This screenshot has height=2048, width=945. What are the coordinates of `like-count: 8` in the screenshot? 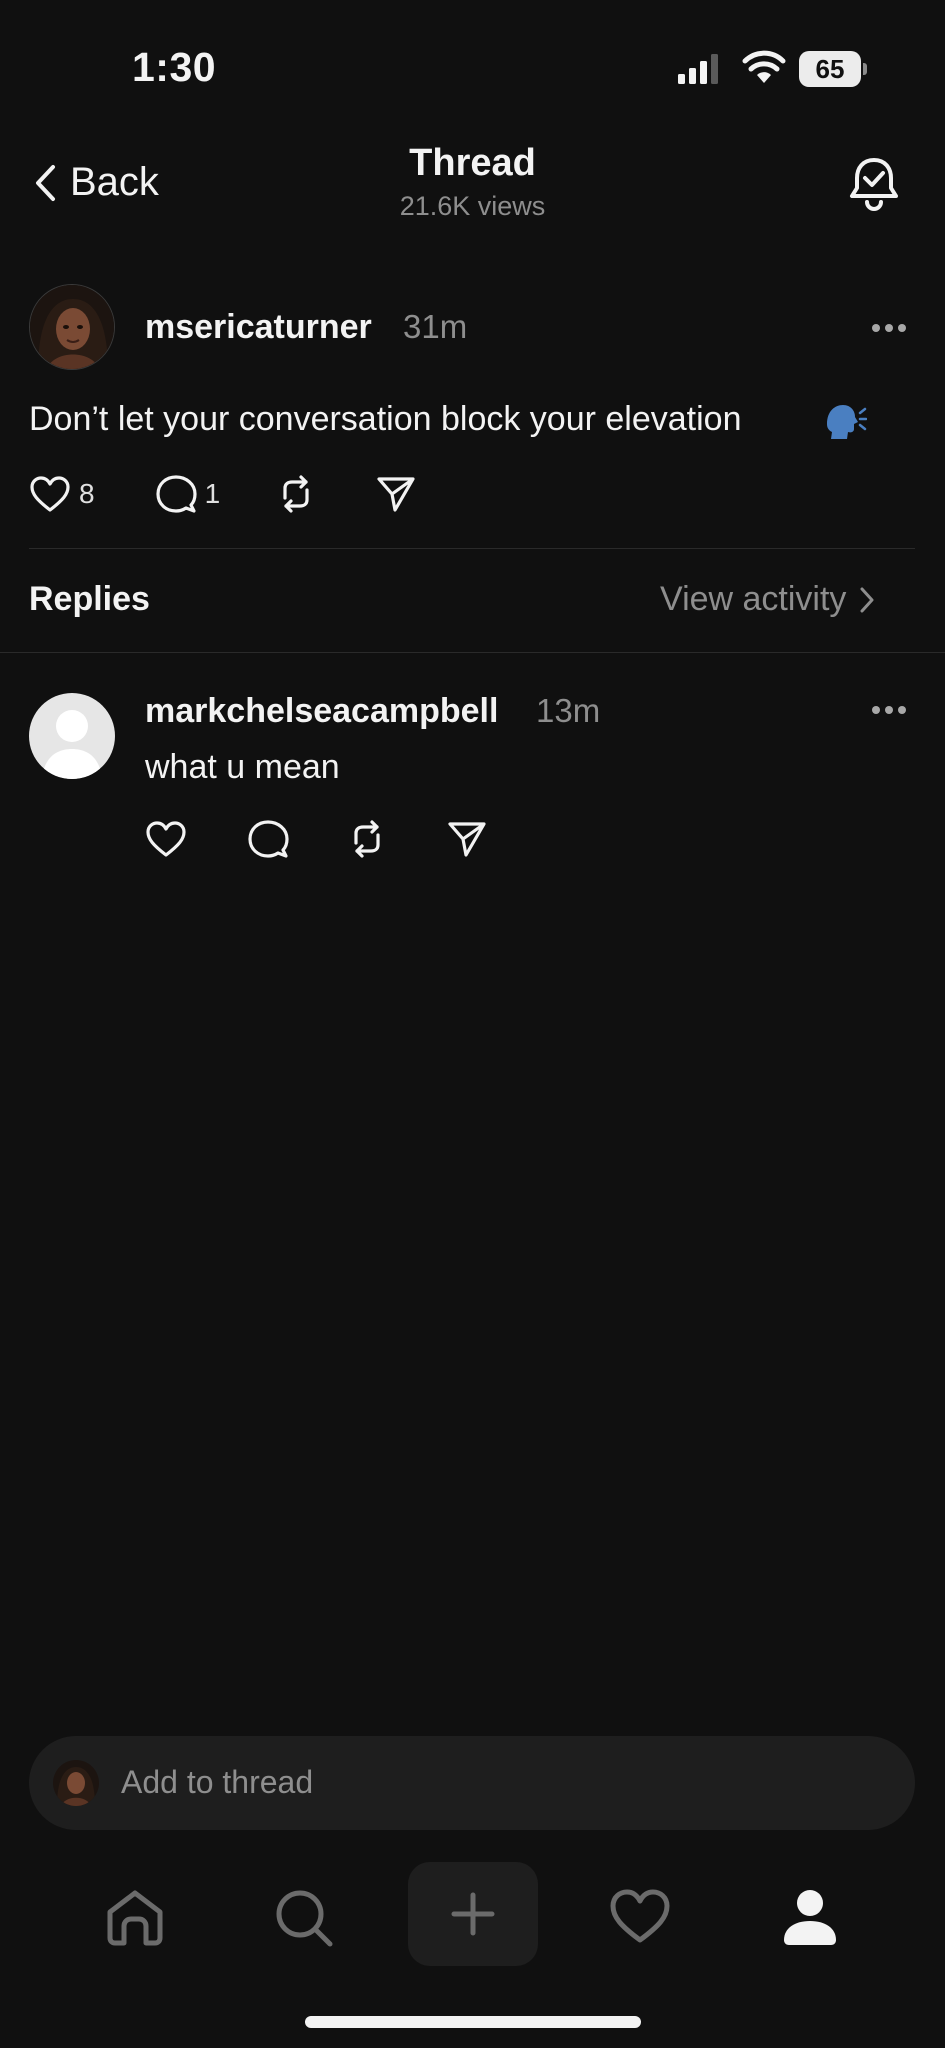 It's located at (87, 493).